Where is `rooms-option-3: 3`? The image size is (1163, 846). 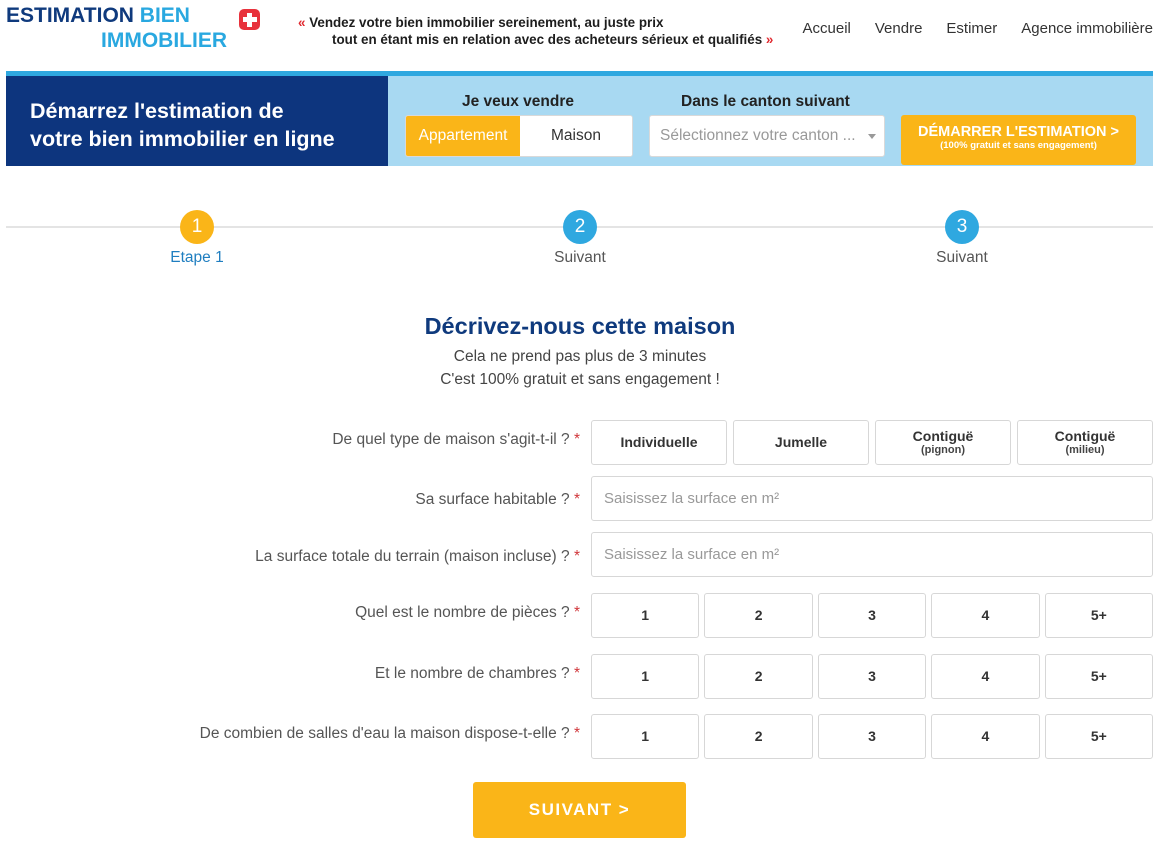 rooms-option-3: 3 is located at coordinates (872, 615).